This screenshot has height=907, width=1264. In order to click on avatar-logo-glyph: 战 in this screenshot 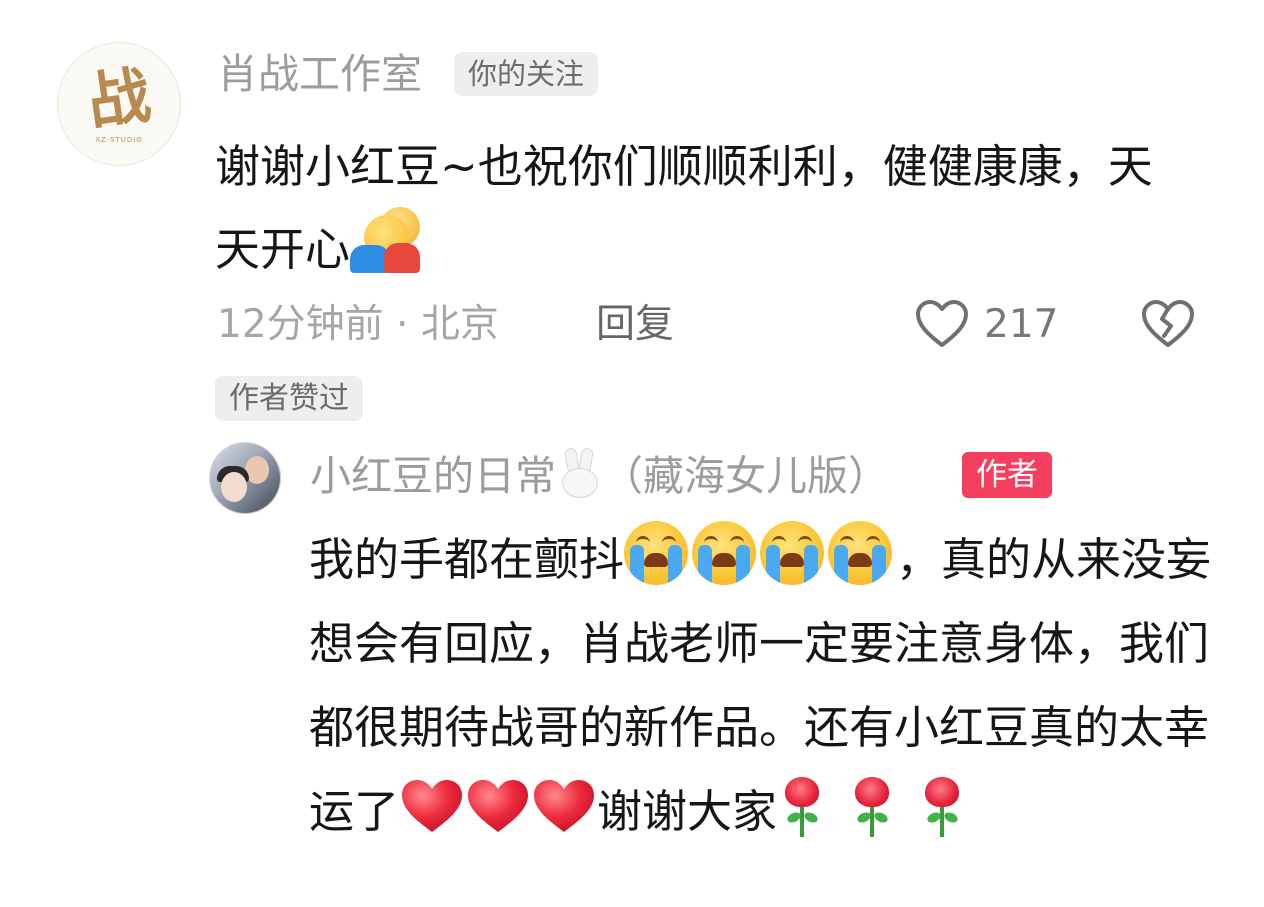, I will do `click(119, 98)`.